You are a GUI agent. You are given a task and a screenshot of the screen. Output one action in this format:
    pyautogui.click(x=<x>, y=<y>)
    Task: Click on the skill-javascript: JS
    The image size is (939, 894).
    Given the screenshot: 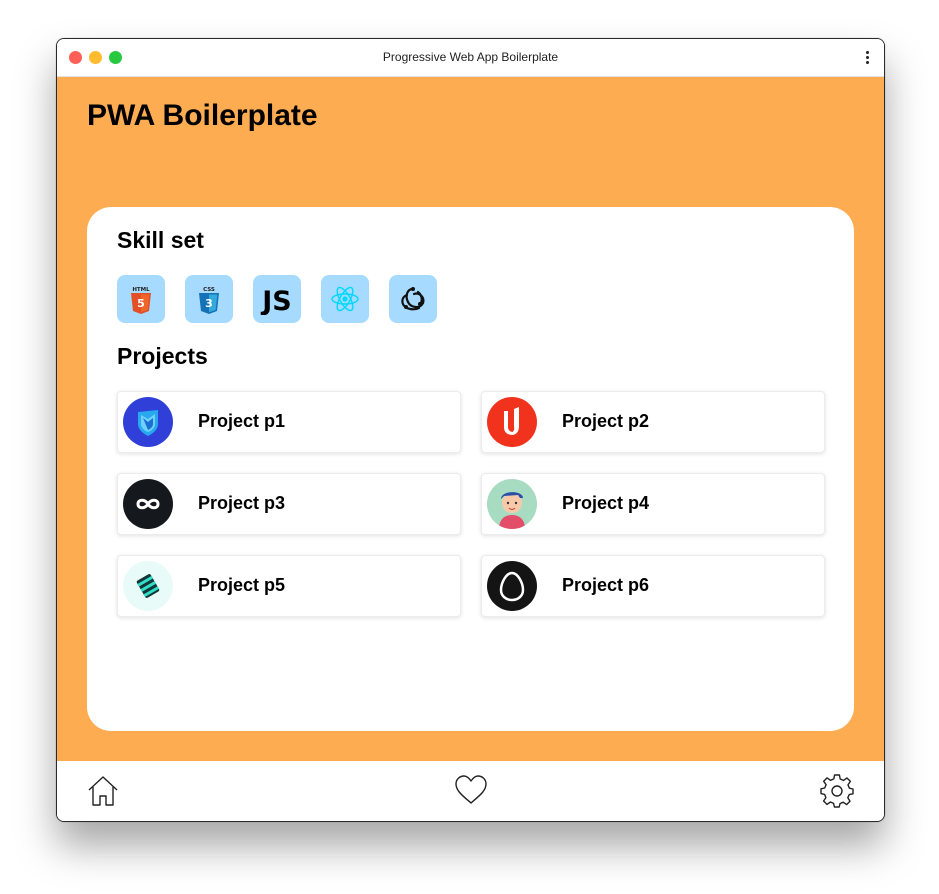 What is the action you would take?
    pyautogui.click(x=277, y=299)
    